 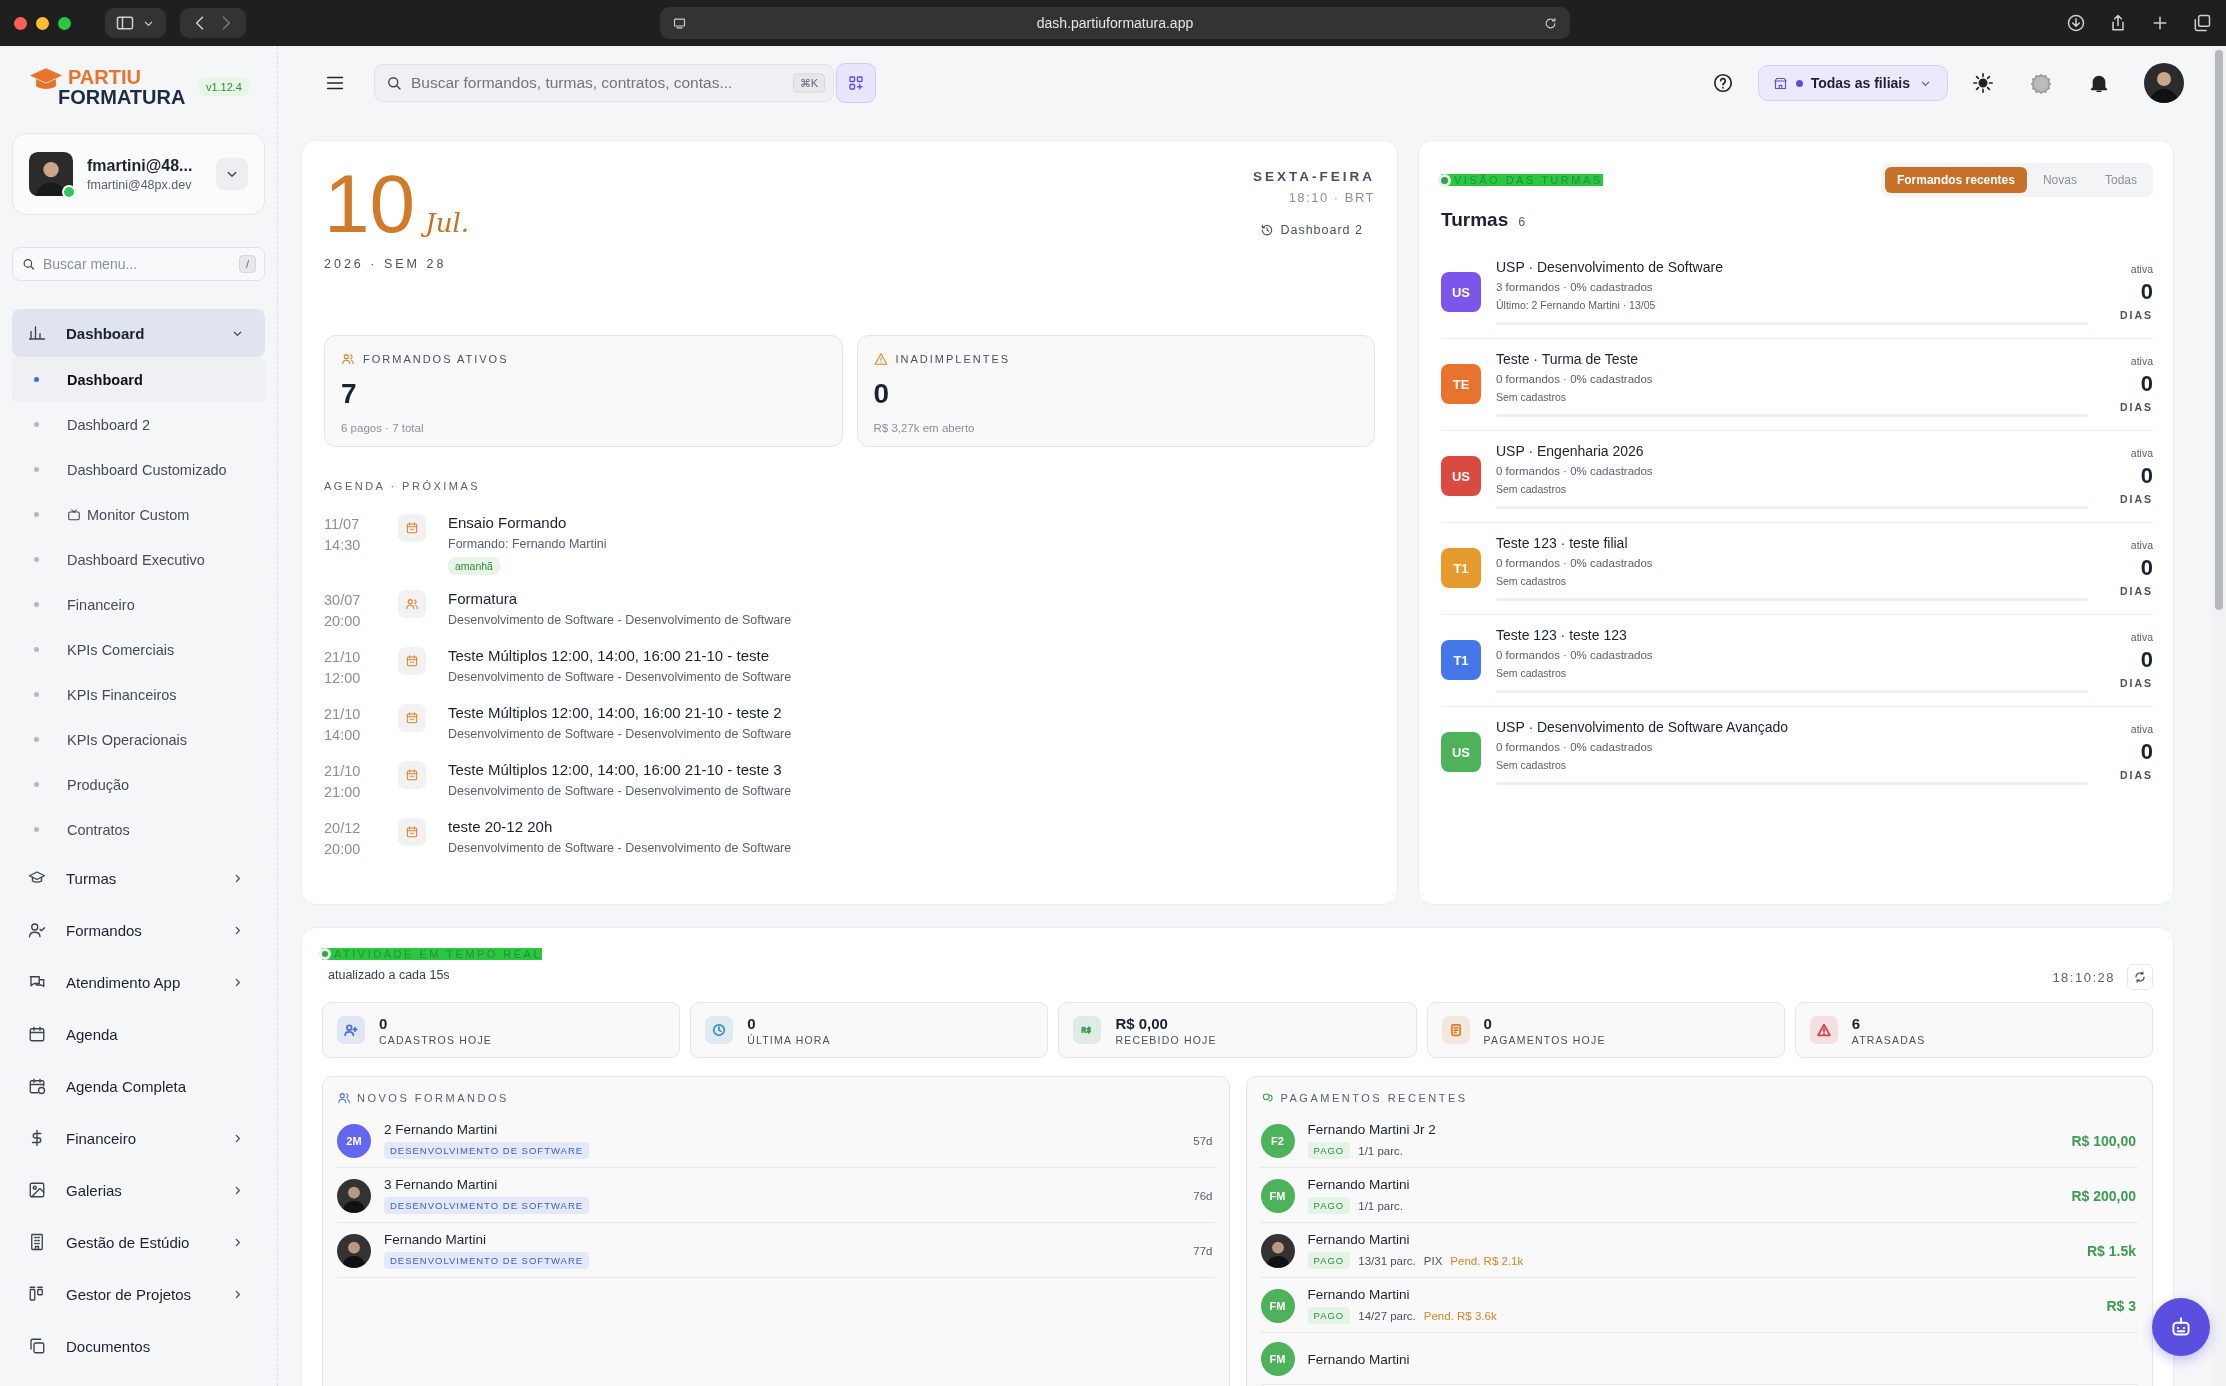 I want to click on calendar-icon, so click(x=412, y=775).